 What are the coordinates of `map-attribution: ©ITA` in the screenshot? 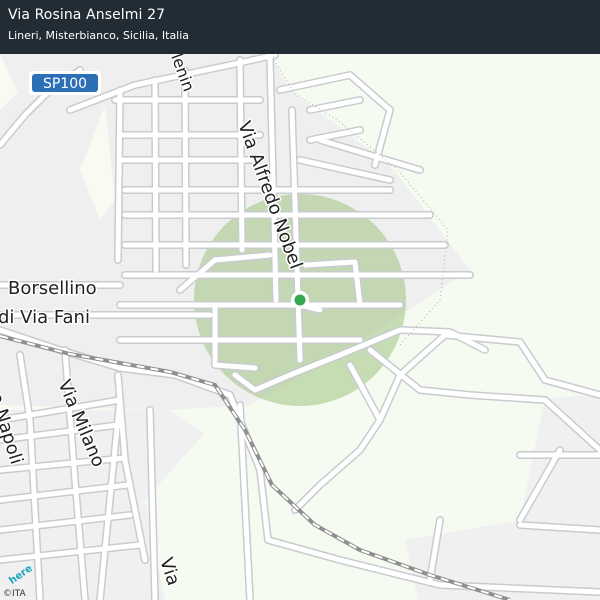 It's located at (14, 594).